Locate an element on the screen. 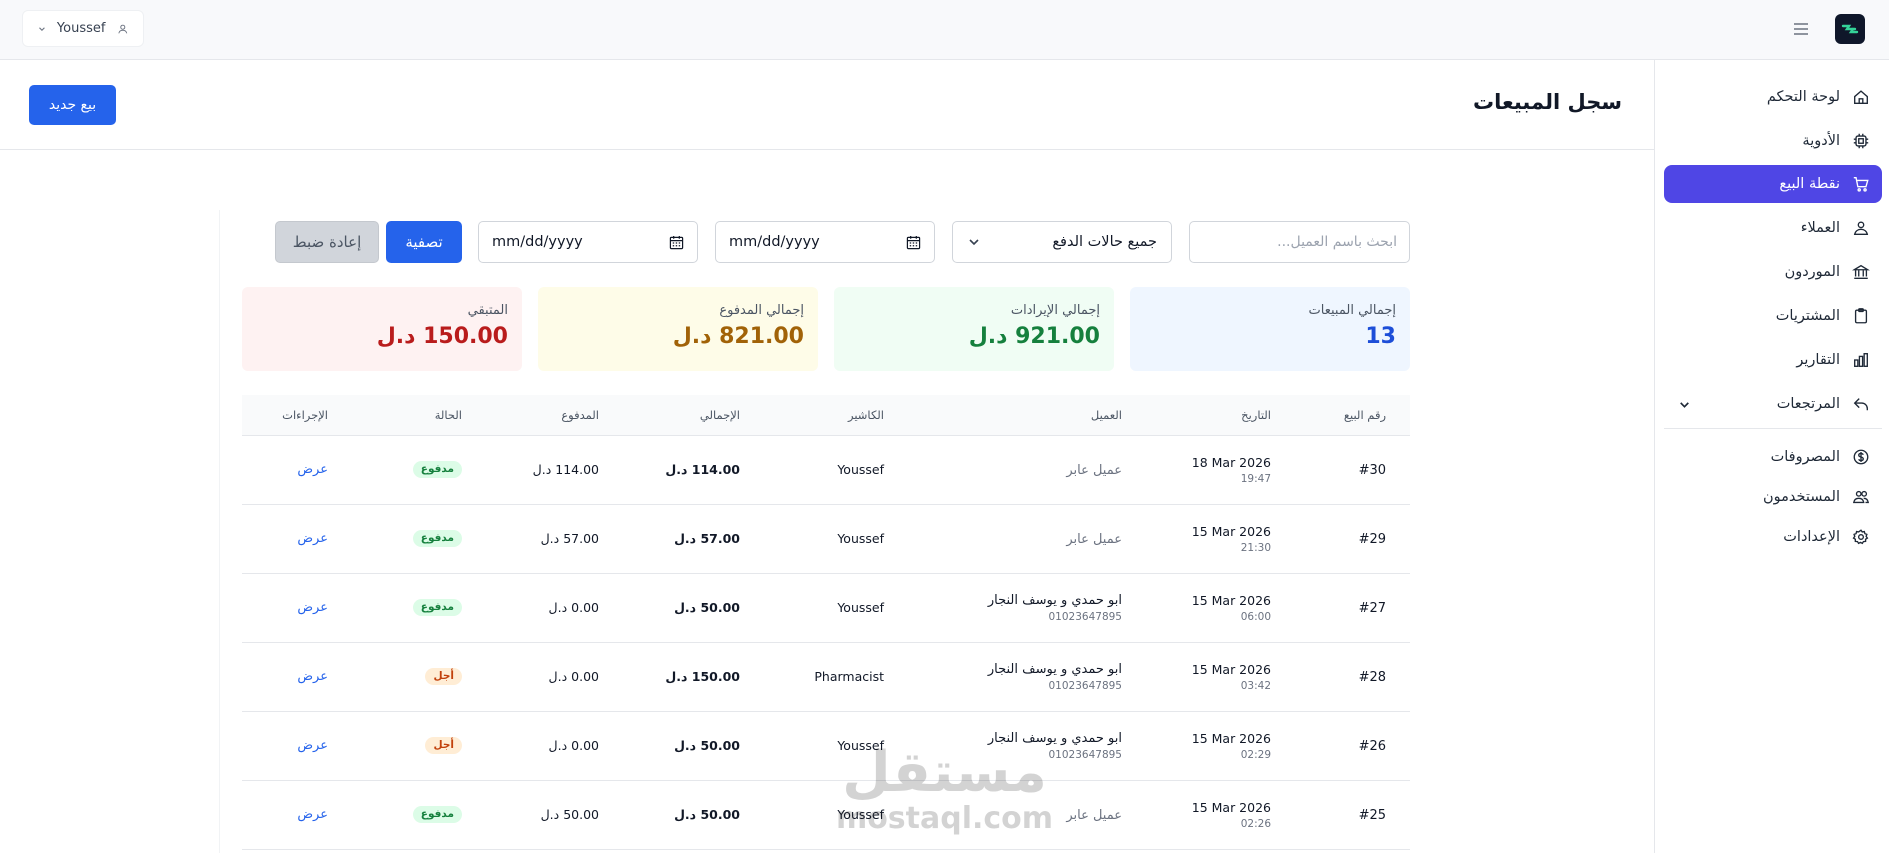 Image resolution: width=1889 pixels, height=853 pixels. stat-card-total-paid: إجمالي المدفوع 821.00 د.ل is located at coordinates (678, 329).